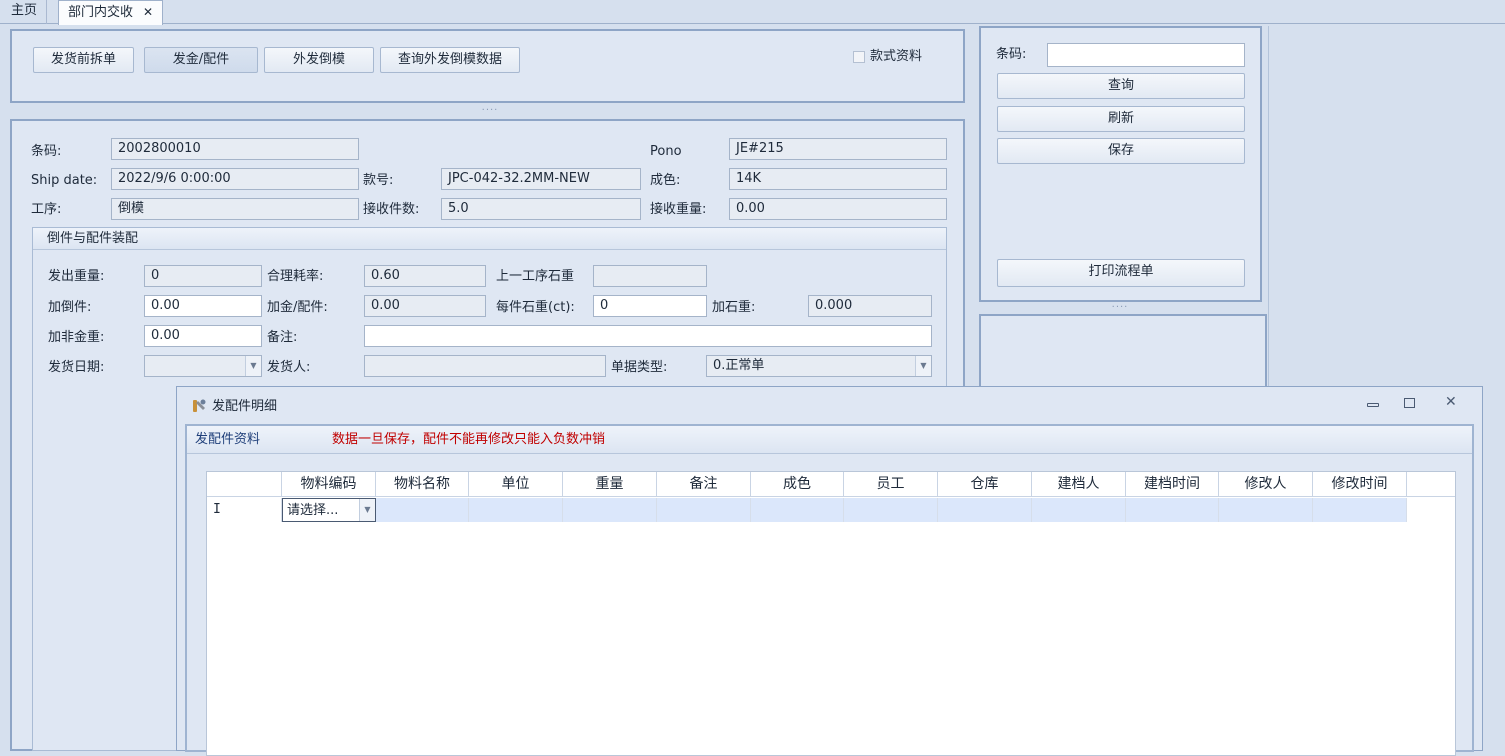  Describe the element at coordinates (859, 57) in the screenshot. I see `style-info-checkbox` at that location.